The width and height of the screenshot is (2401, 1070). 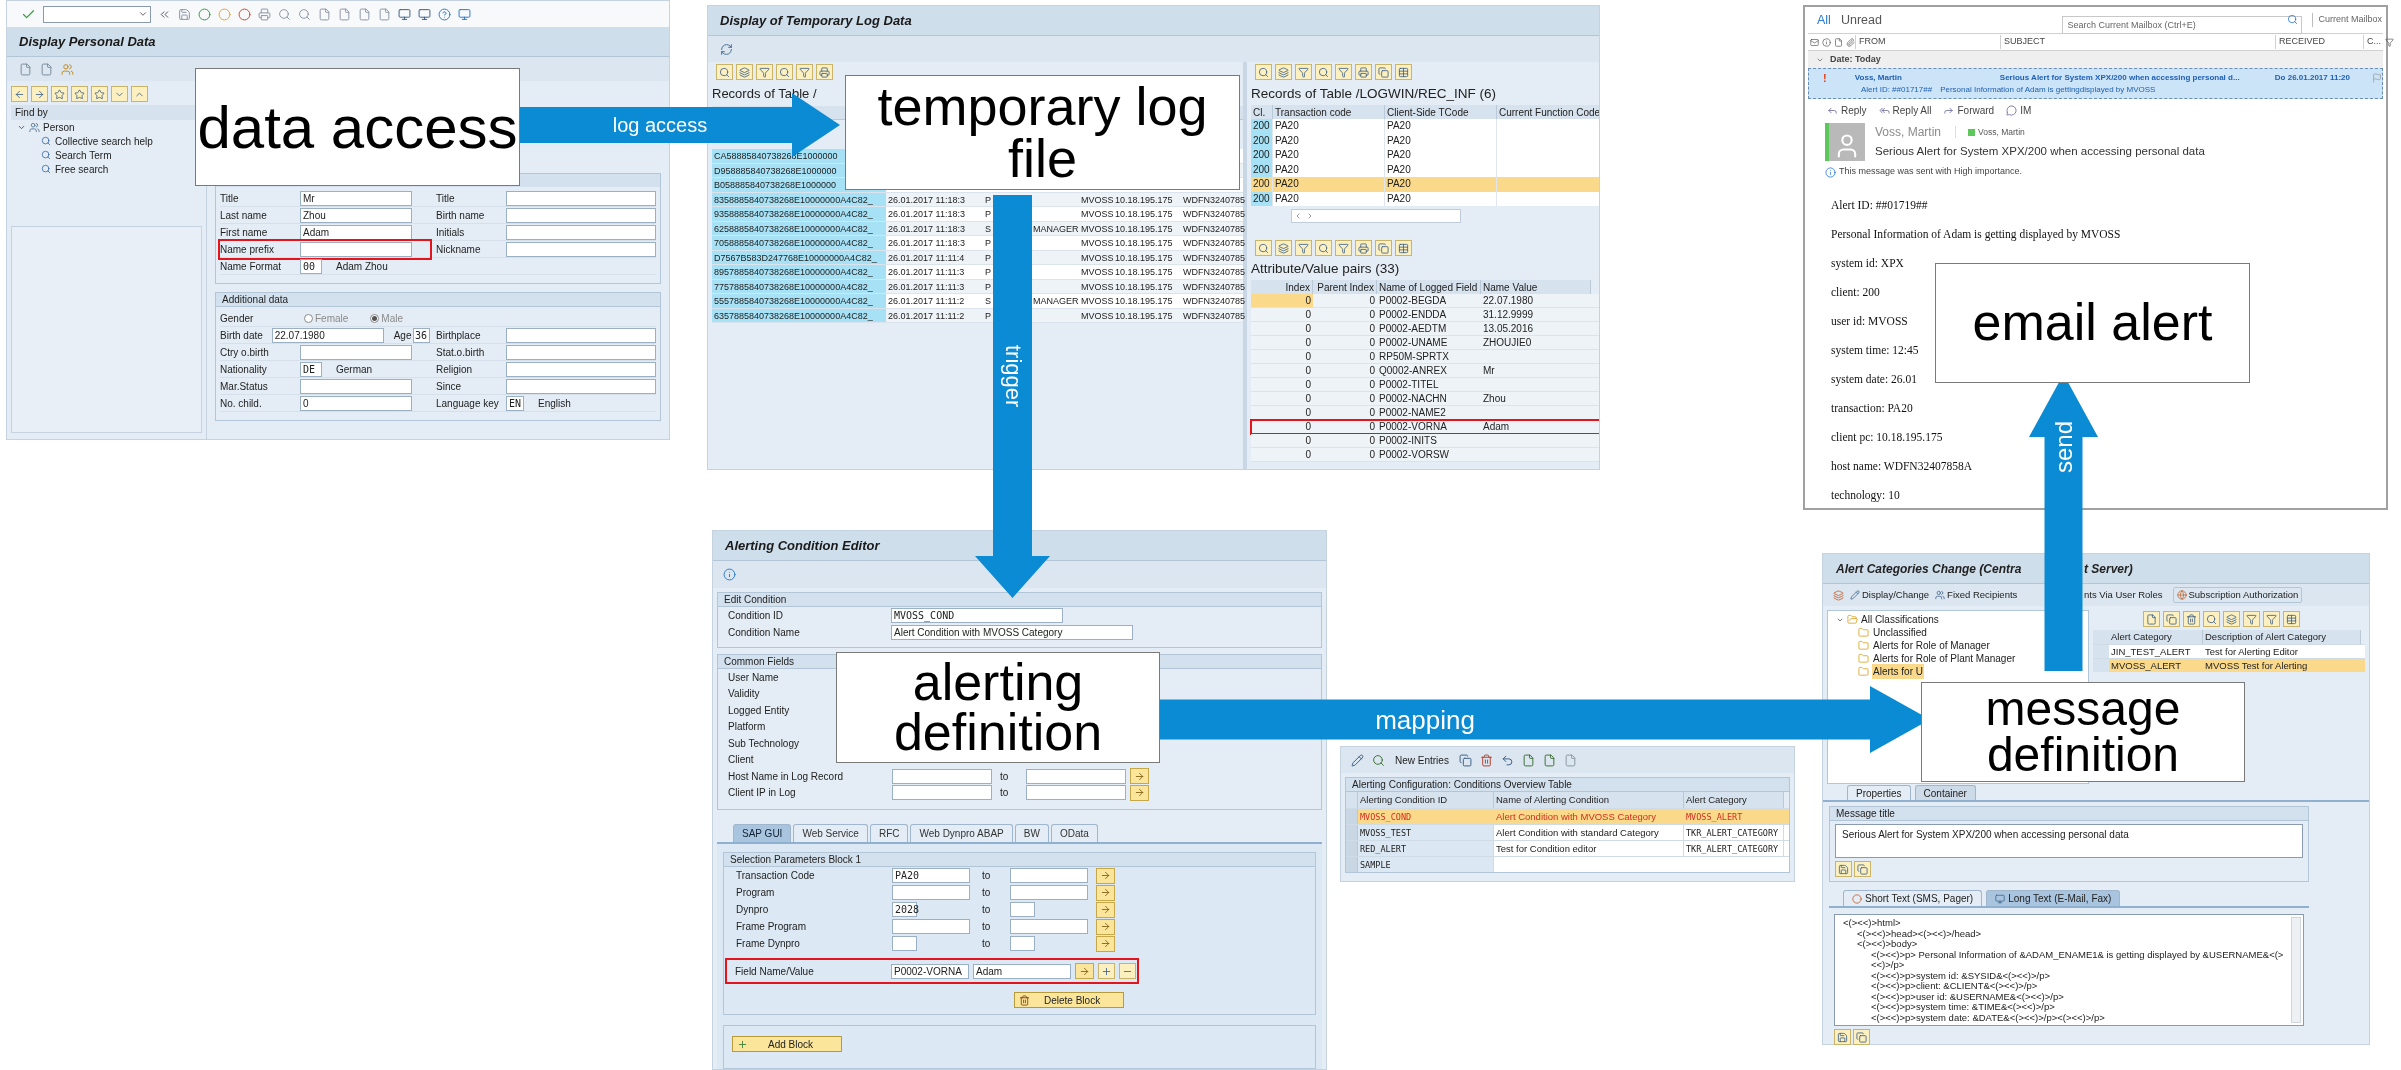 What do you see at coordinates (2095, 83) in the screenshot?
I see `message-row: ! Voss, Martin Serious Alert for System XPX/200 when accessing personal d... Do 26.01.2017 11:20 Alert ID: ##01717## Personal Information of Adam is gettingdisplayed by MVOSS` at bounding box center [2095, 83].